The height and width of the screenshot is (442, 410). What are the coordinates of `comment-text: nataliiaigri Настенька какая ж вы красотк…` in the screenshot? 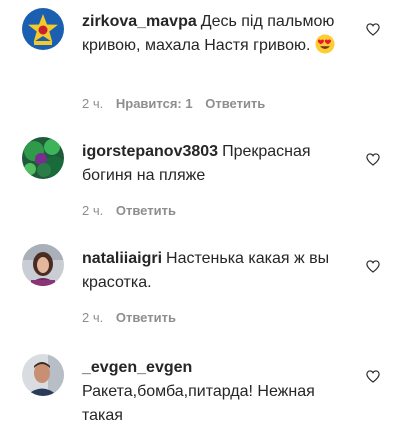 It's located at (217, 271).